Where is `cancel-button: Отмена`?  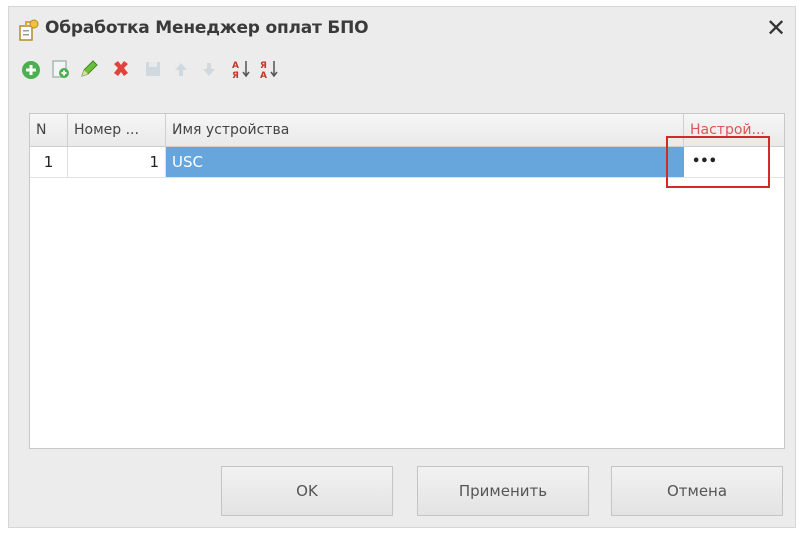 cancel-button: Отмена is located at coordinates (697, 491).